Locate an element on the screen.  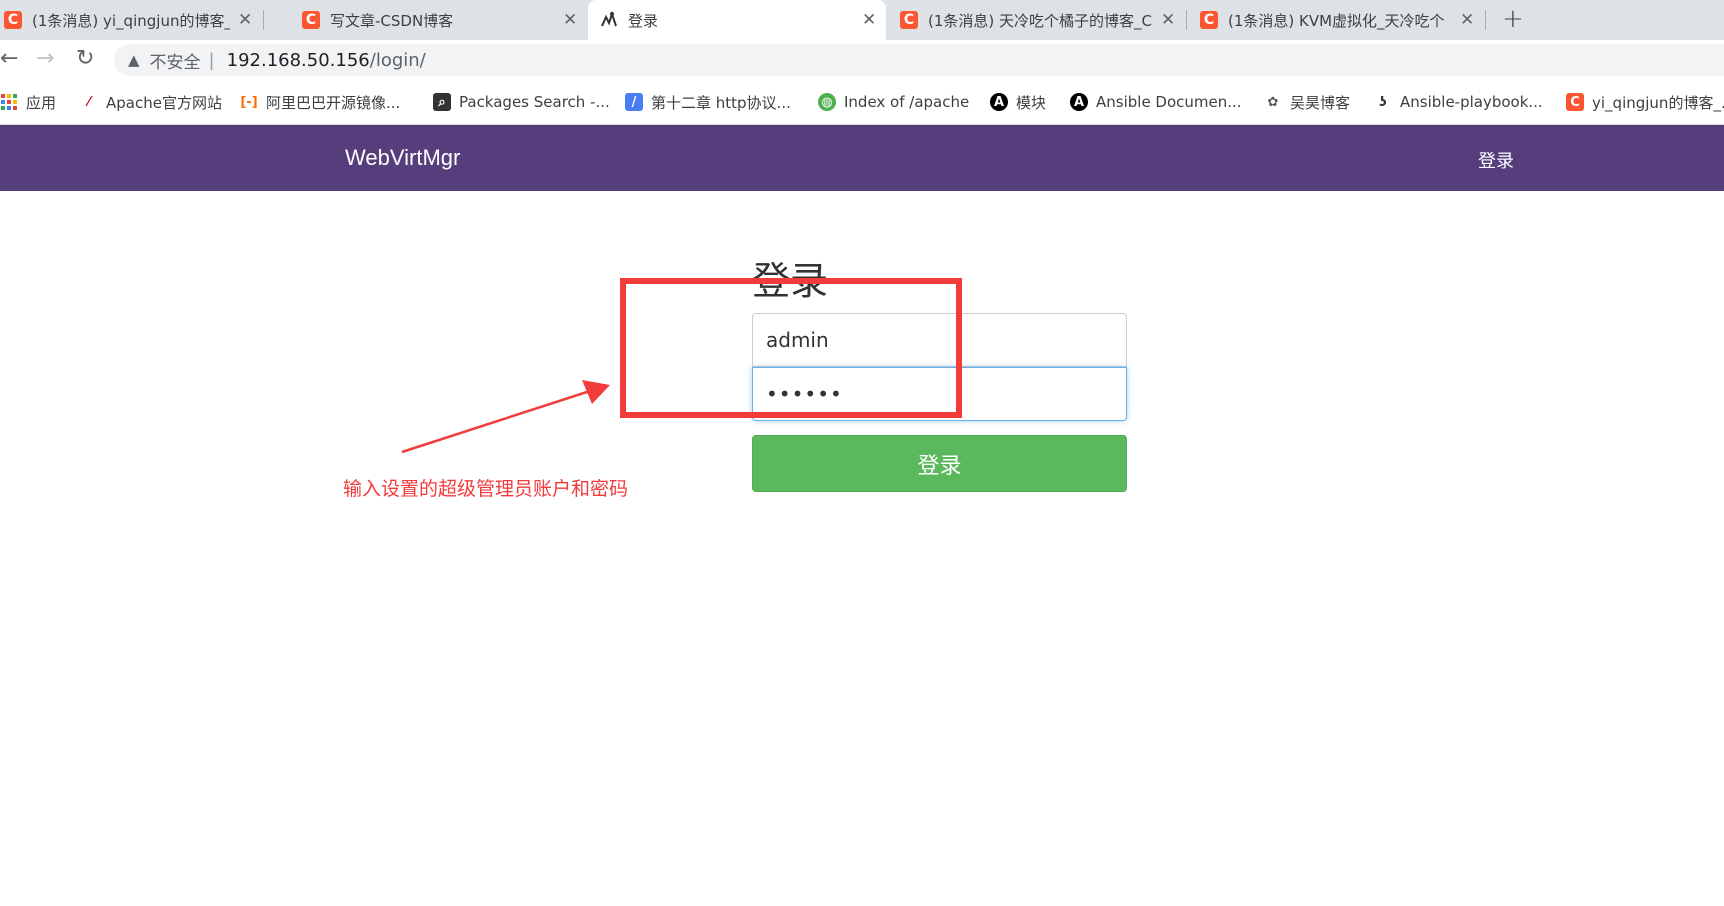
annotation-text: 输入设置的超级管理员账户和密码 is located at coordinates (486, 489).